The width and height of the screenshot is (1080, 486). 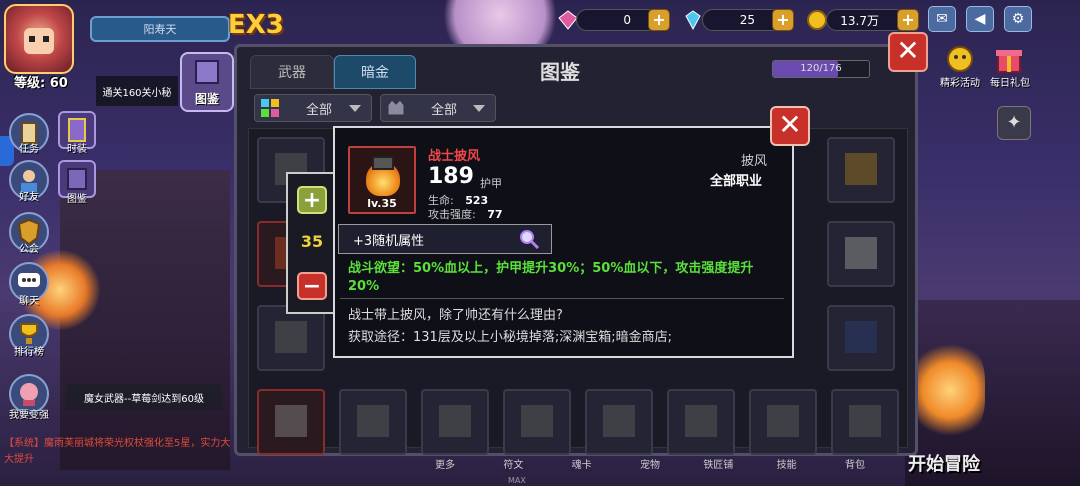 I want to click on side-label-task: 任务, so click(x=29, y=149).